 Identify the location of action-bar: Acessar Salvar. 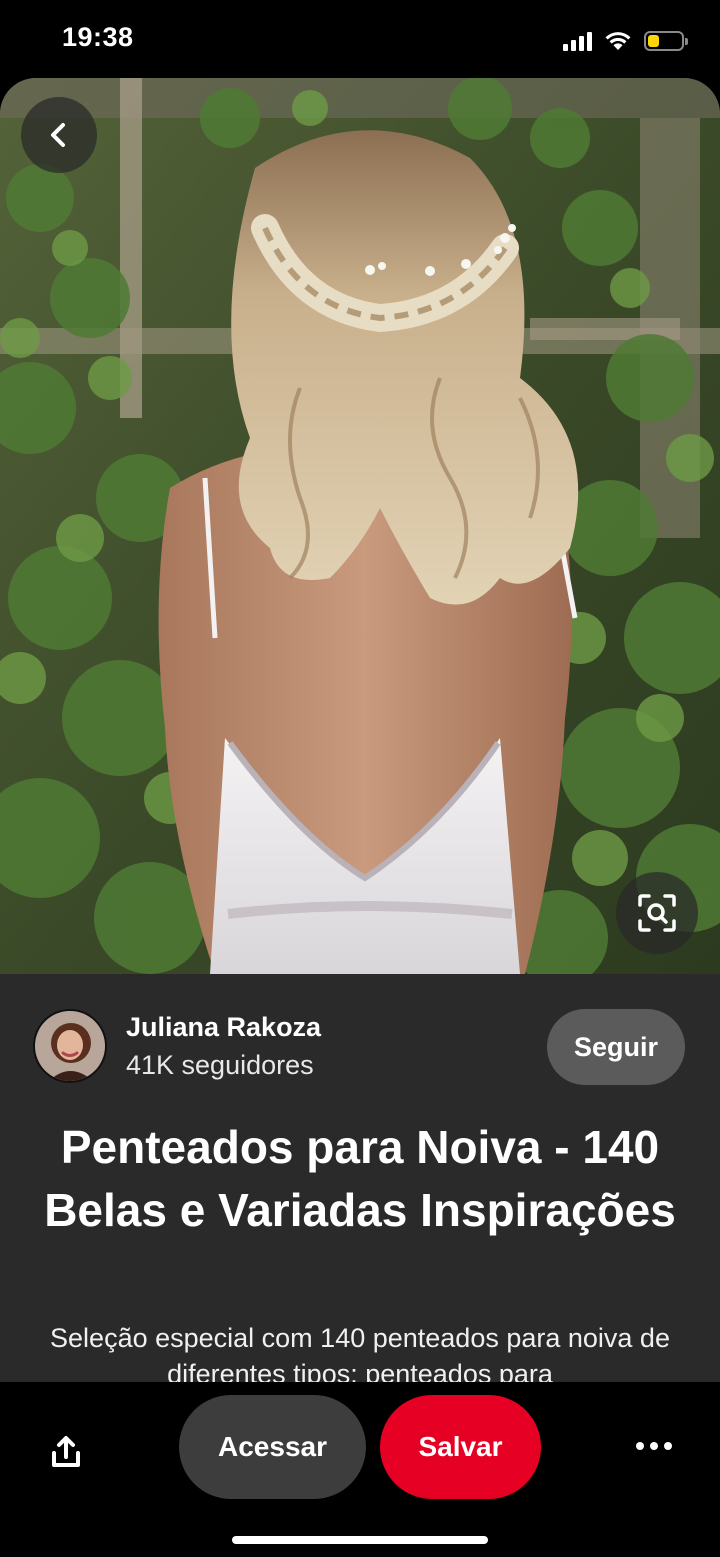
(360, 1469).